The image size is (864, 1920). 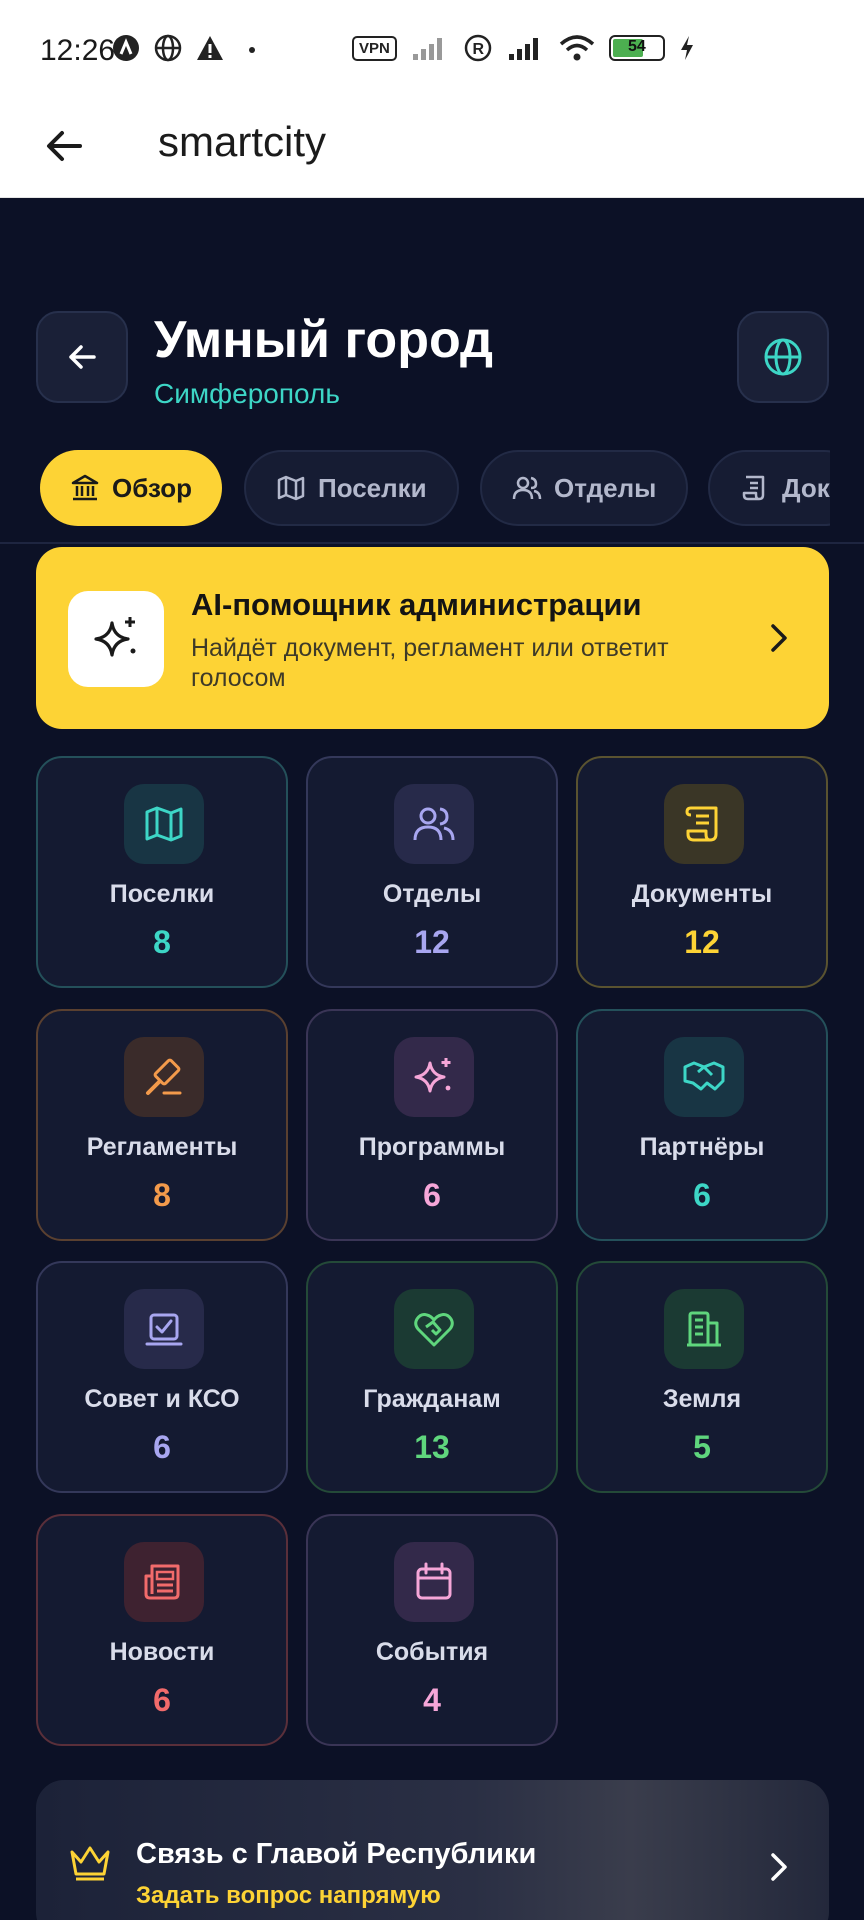 I want to click on status-icons-left, so click(x=189, y=48).